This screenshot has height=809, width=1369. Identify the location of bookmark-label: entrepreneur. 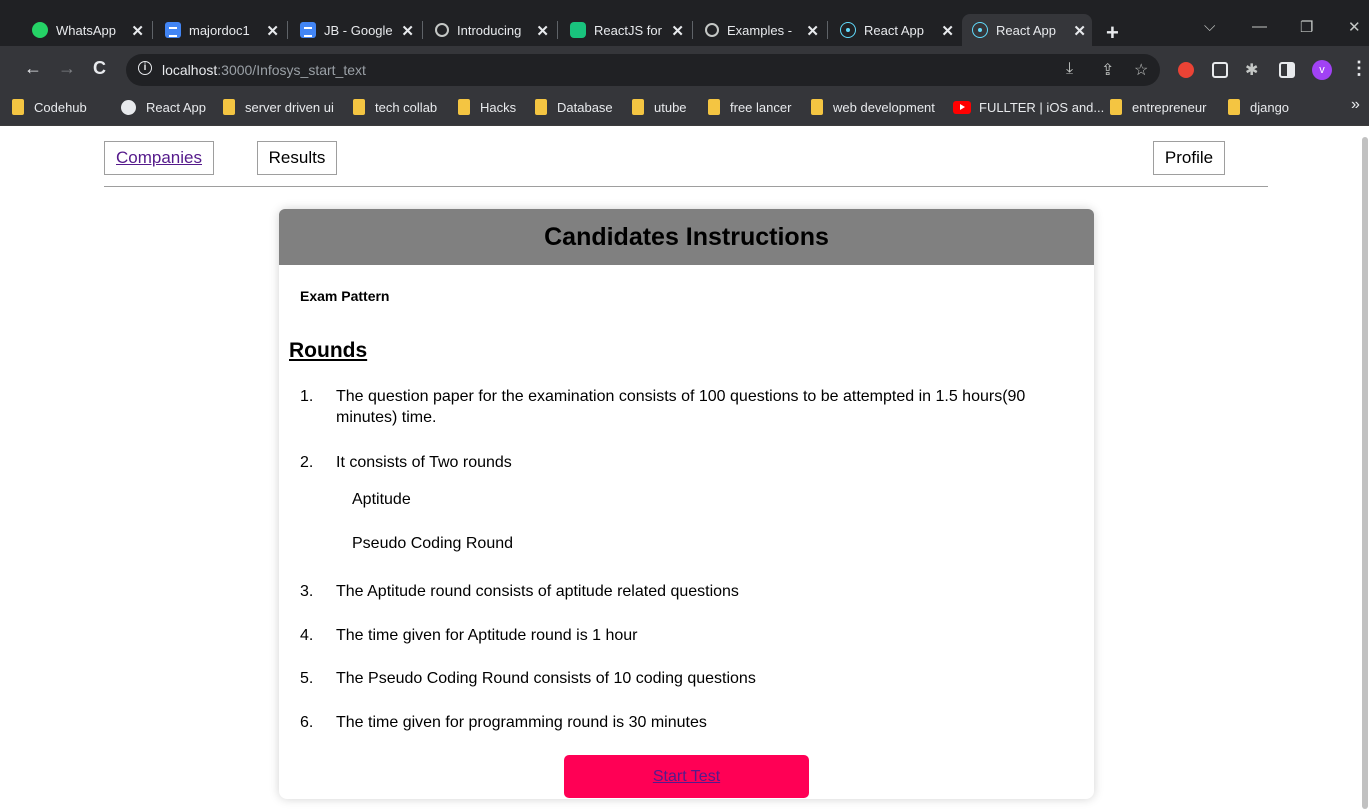
(1169, 107).